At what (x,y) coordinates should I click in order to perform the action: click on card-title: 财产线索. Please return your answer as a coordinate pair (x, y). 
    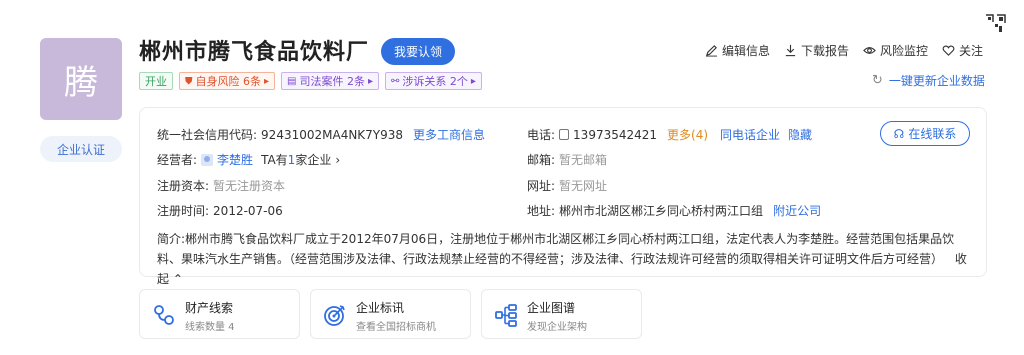
    Looking at the image, I should click on (209, 308).